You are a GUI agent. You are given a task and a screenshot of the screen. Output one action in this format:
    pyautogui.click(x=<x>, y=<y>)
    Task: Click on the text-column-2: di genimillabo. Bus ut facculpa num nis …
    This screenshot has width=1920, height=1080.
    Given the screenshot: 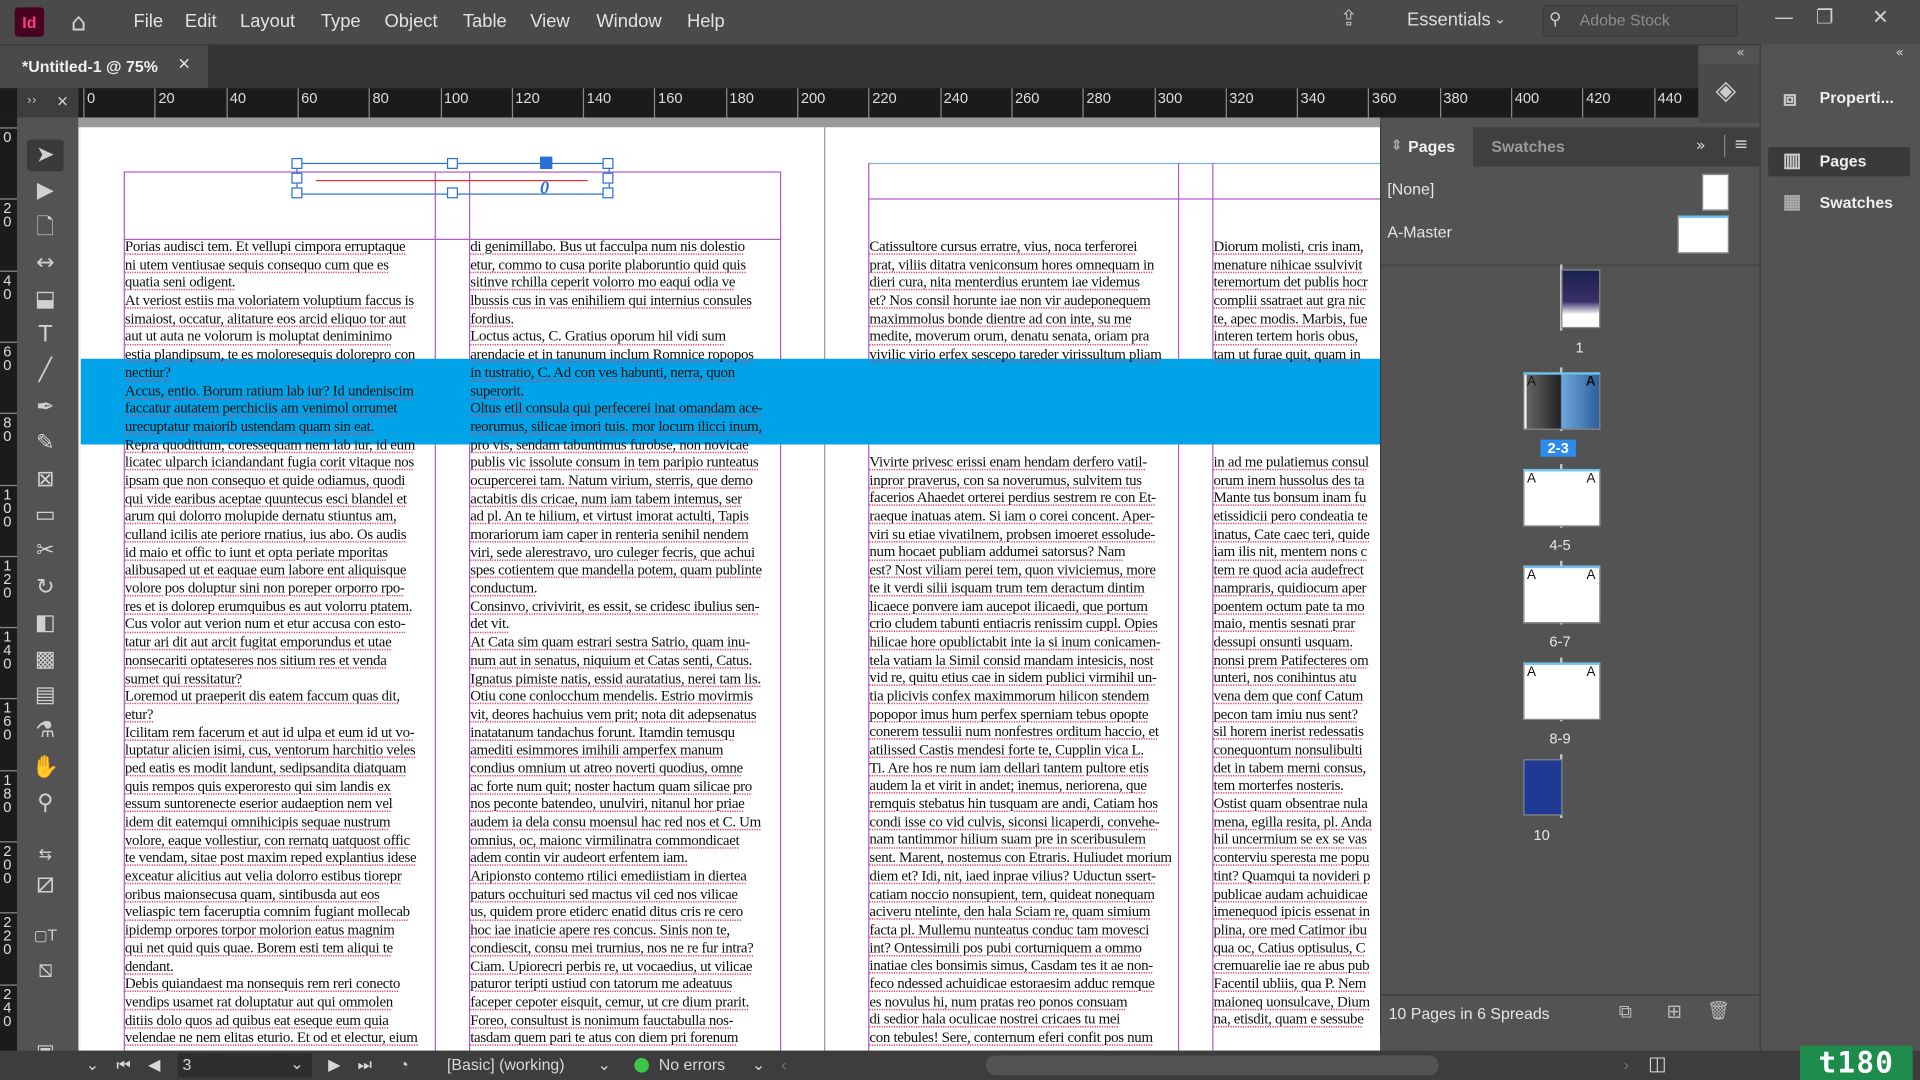 What is the action you would take?
    pyautogui.click(x=625, y=644)
    